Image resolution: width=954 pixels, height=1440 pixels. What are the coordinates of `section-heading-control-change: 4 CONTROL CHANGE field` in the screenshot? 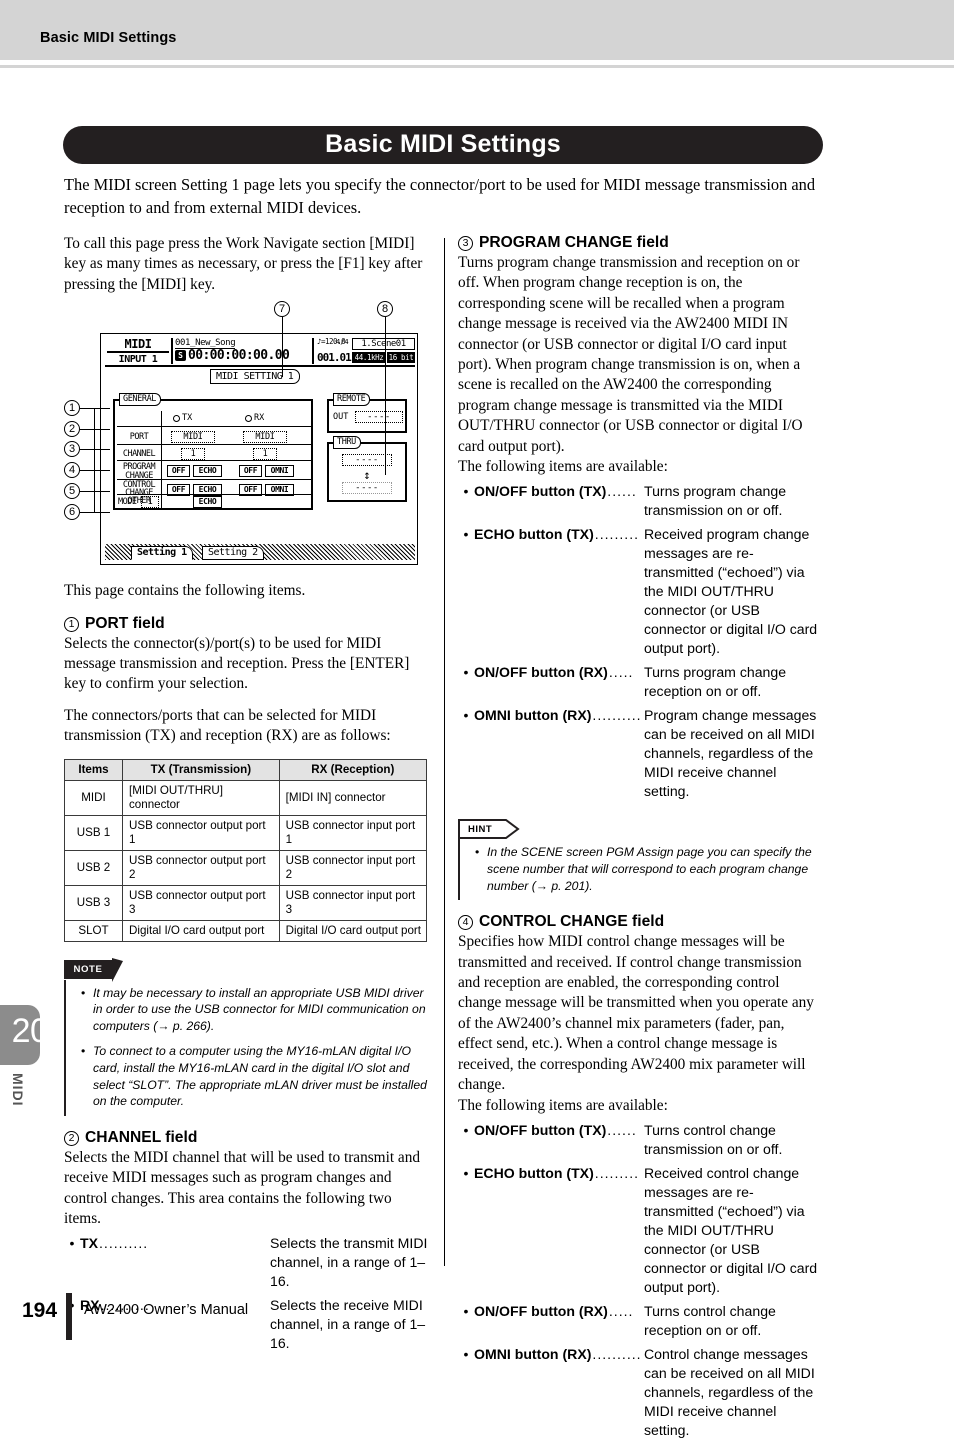 It's located at (640, 922).